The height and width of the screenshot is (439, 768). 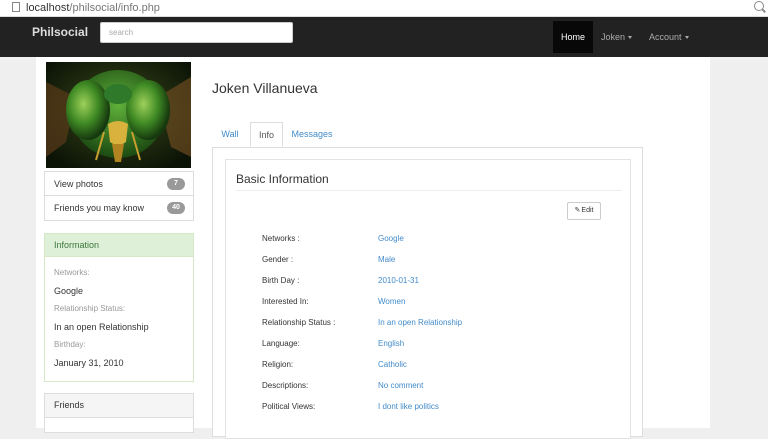 I want to click on info-row: Political Views: I dont like politics, so click(x=442, y=408).